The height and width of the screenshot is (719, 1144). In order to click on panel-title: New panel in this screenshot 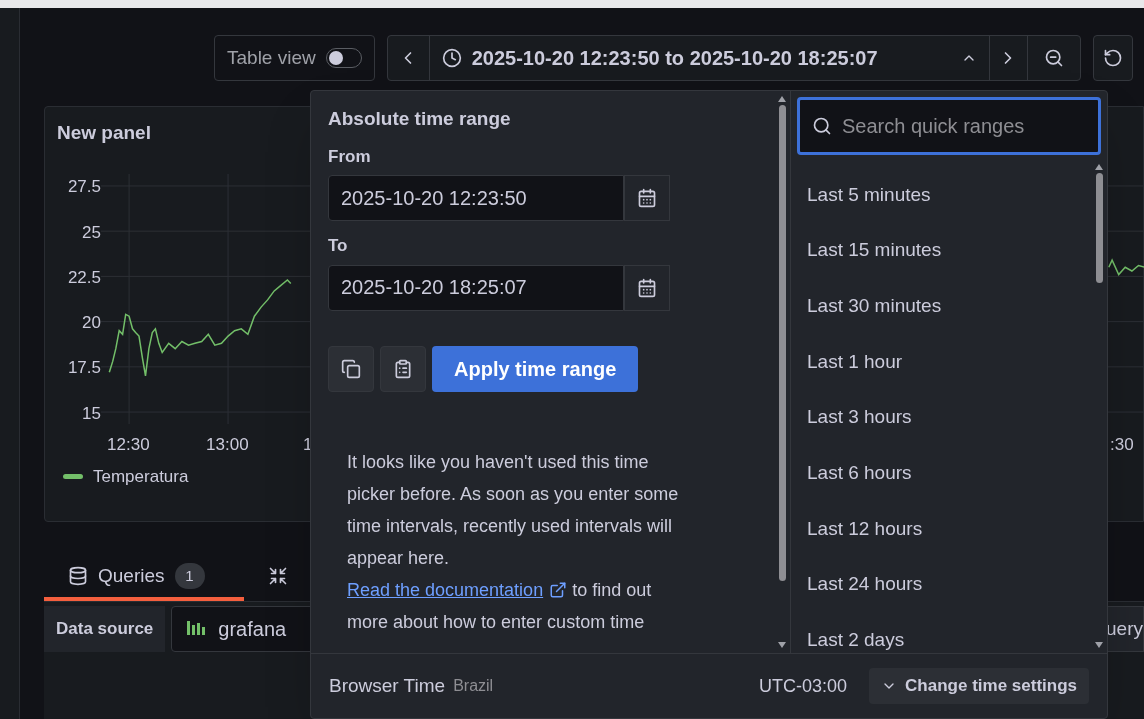, I will do `click(104, 133)`.